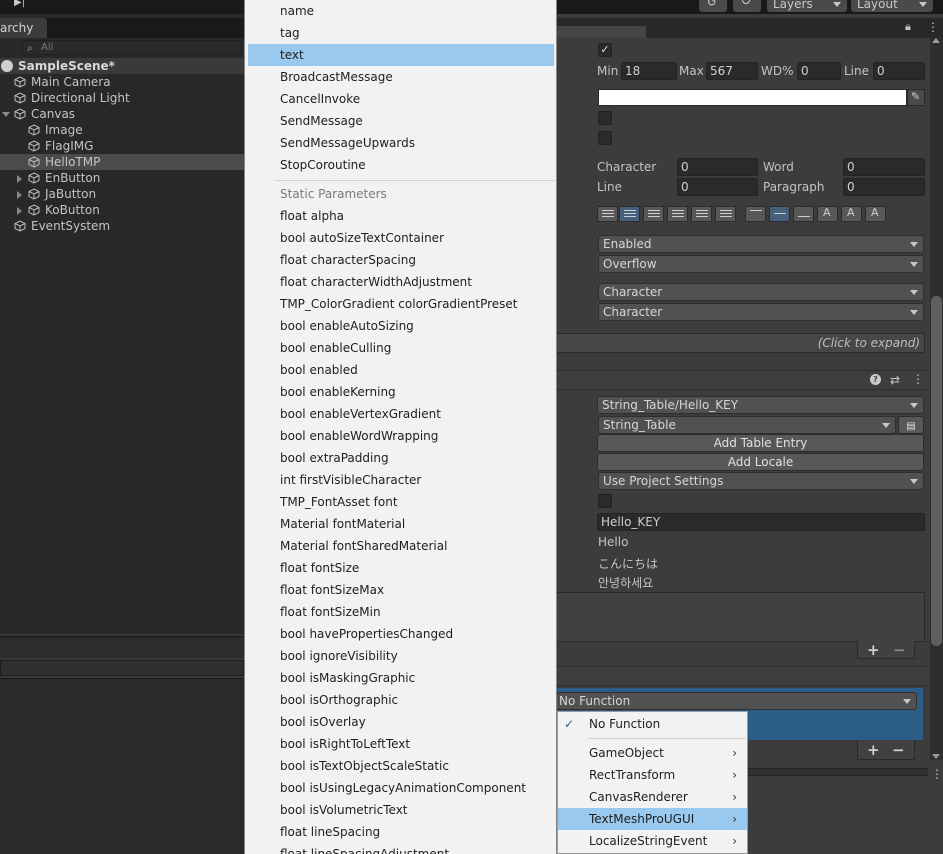 The height and width of the screenshot is (854, 943). I want to click on paragraph-spacing-field: 0, so click(884, 187).